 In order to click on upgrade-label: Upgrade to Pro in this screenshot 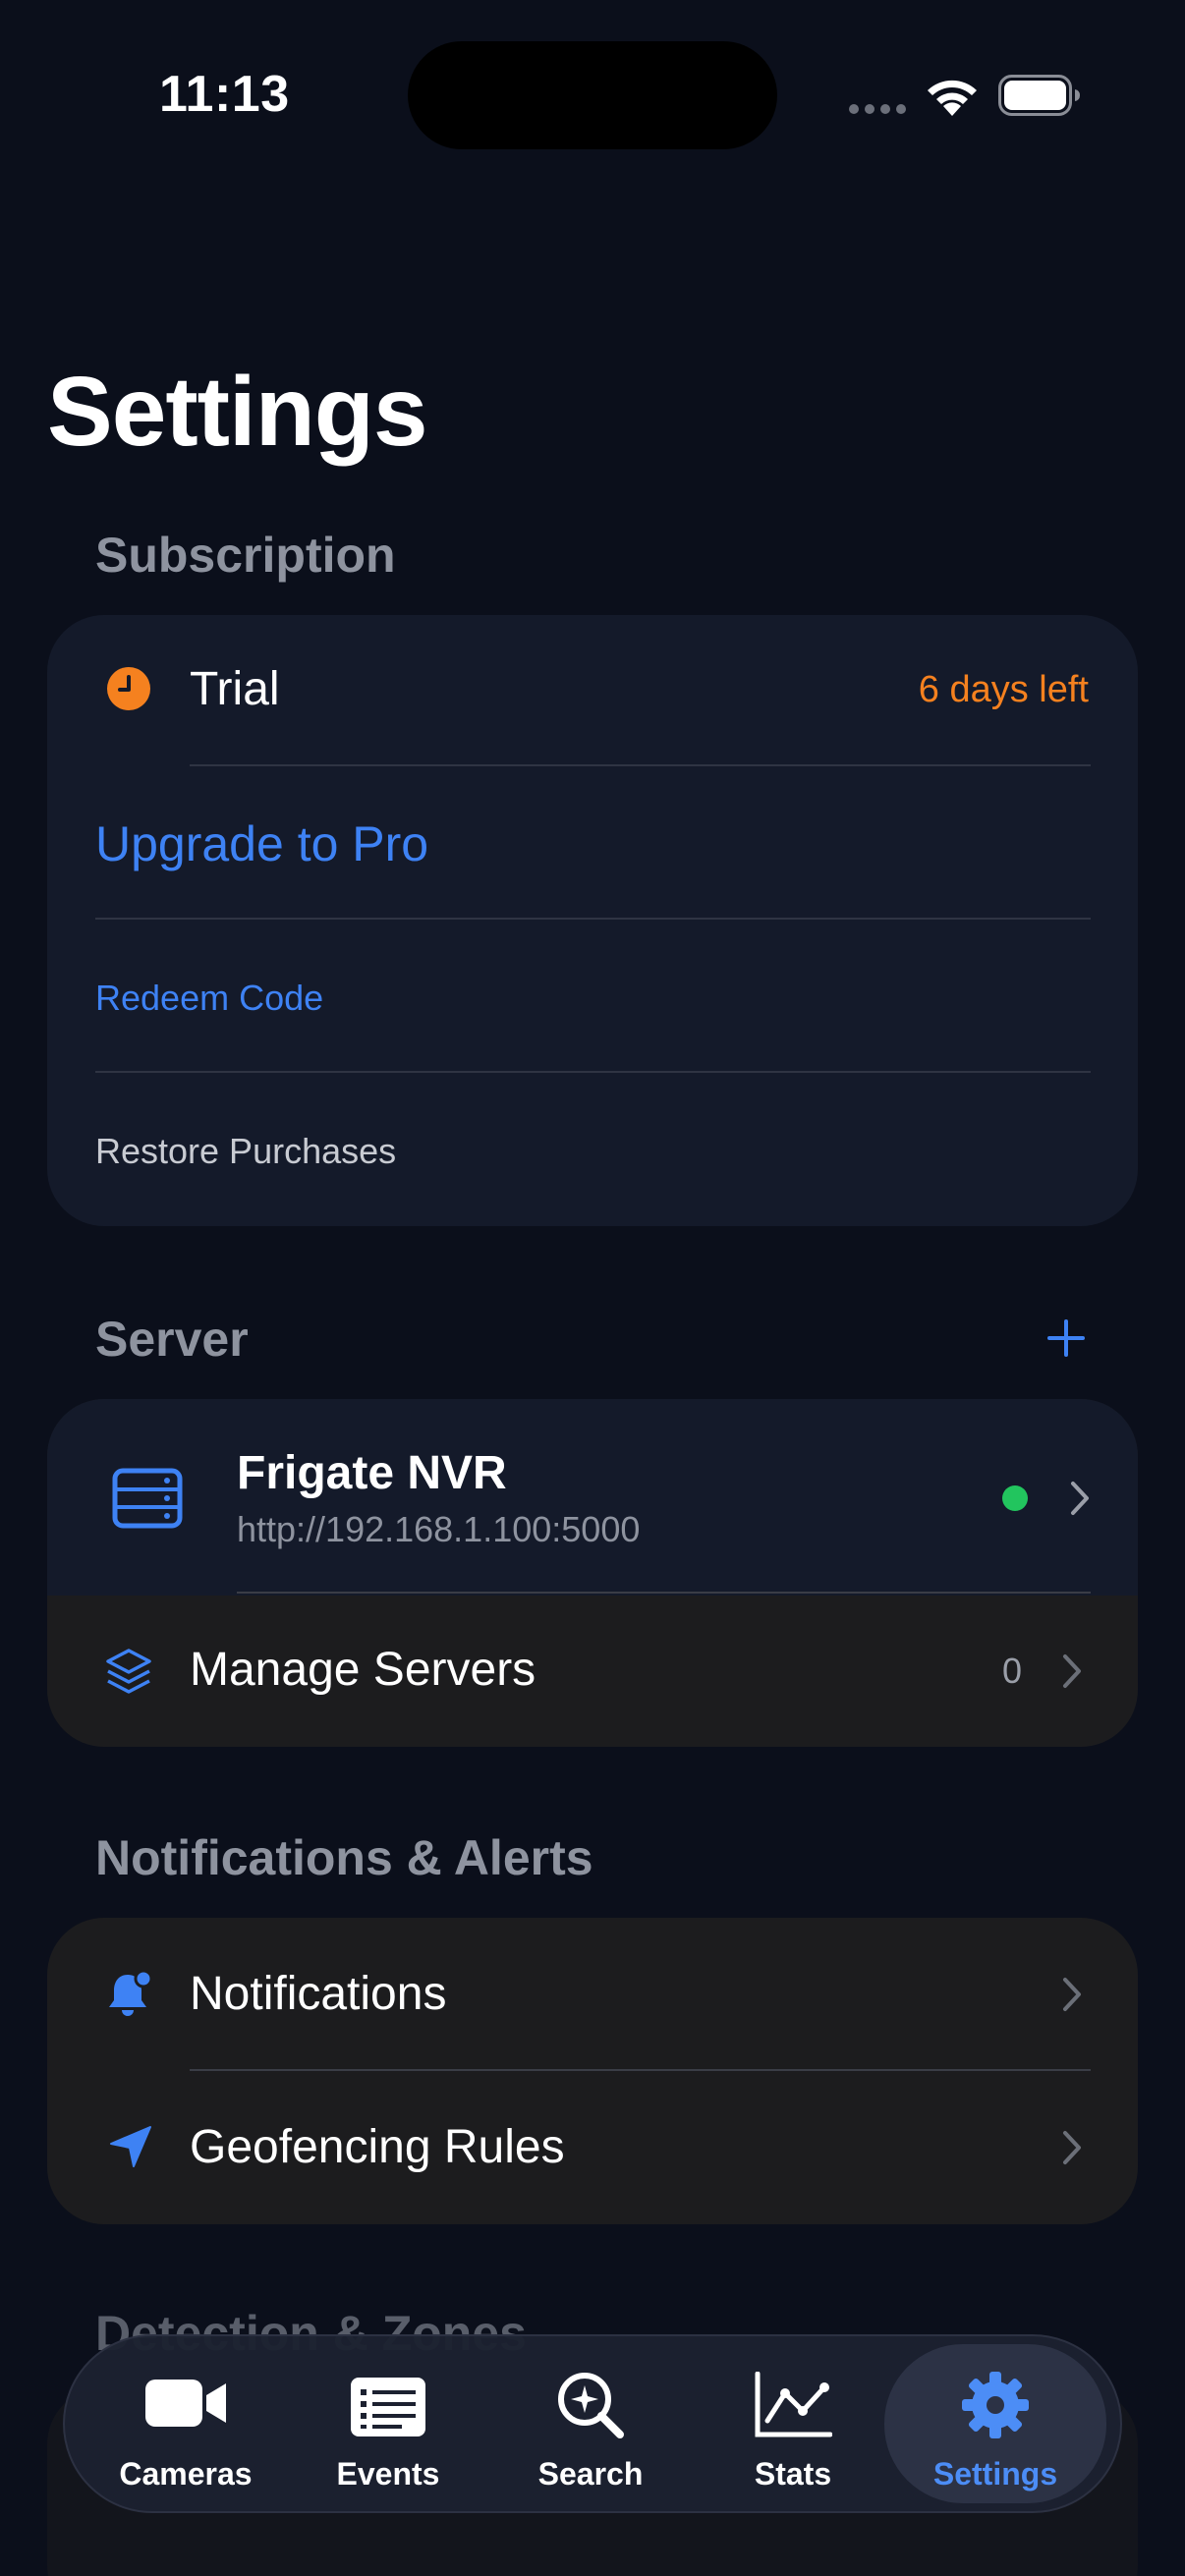, I will do `click(262, 843)`.